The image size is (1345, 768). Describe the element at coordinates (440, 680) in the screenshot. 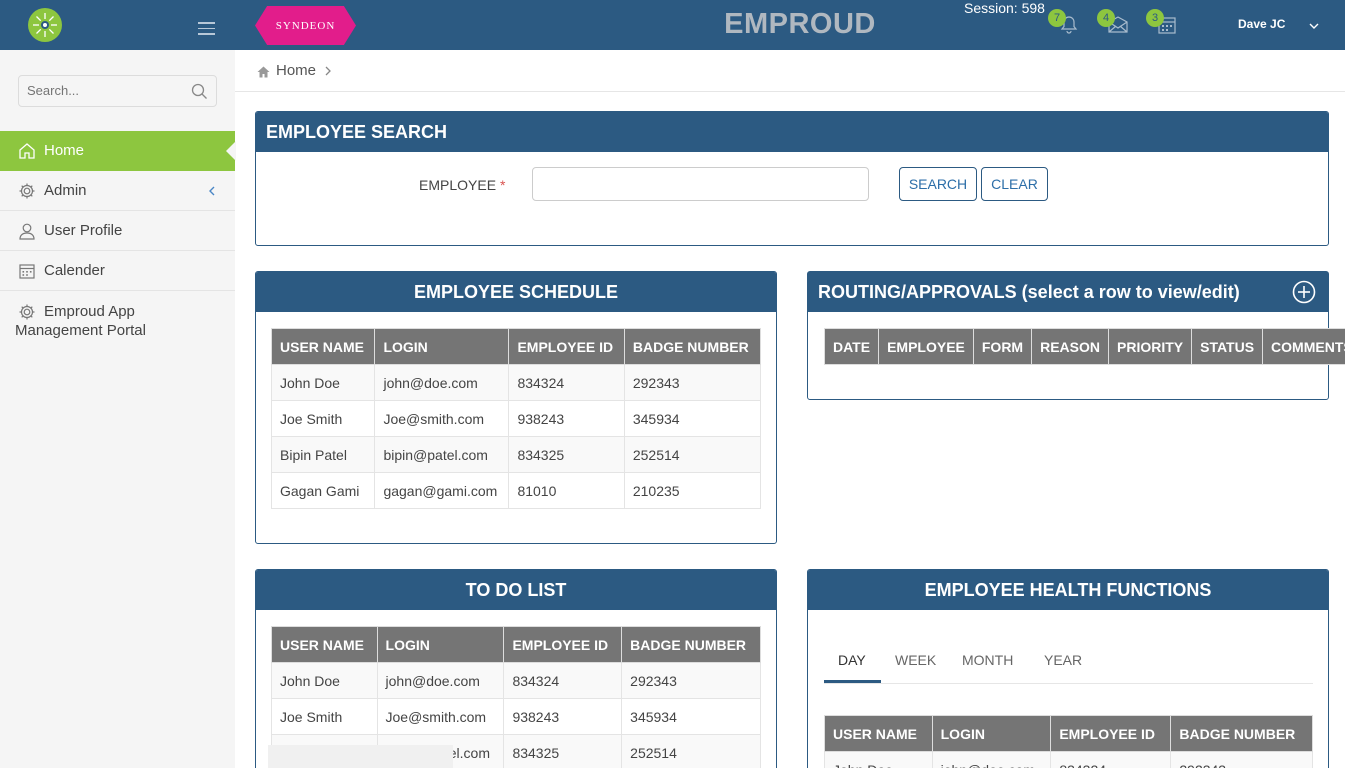

I see `table-cell: john@doe.com` at that location.